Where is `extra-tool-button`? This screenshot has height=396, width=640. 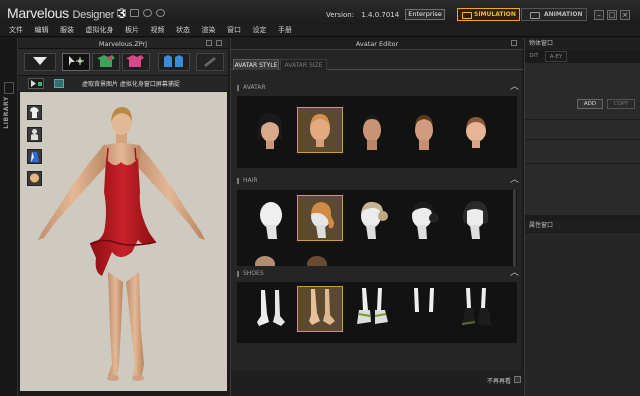 extra-tool-button is located at coordinates (210, 62).